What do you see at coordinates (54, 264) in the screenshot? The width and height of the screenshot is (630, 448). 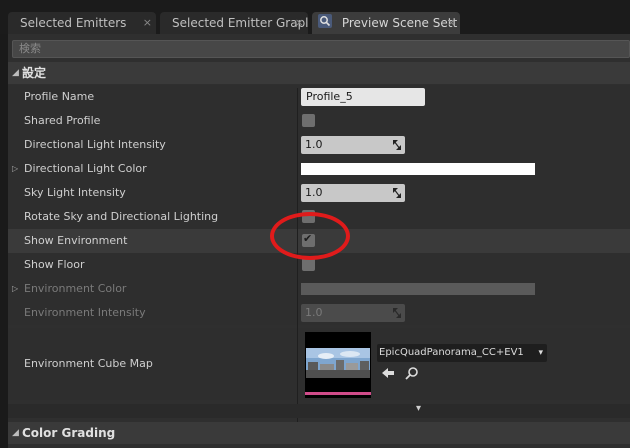 I see `property-label: Show Floor` at bounding box center [54, 264].